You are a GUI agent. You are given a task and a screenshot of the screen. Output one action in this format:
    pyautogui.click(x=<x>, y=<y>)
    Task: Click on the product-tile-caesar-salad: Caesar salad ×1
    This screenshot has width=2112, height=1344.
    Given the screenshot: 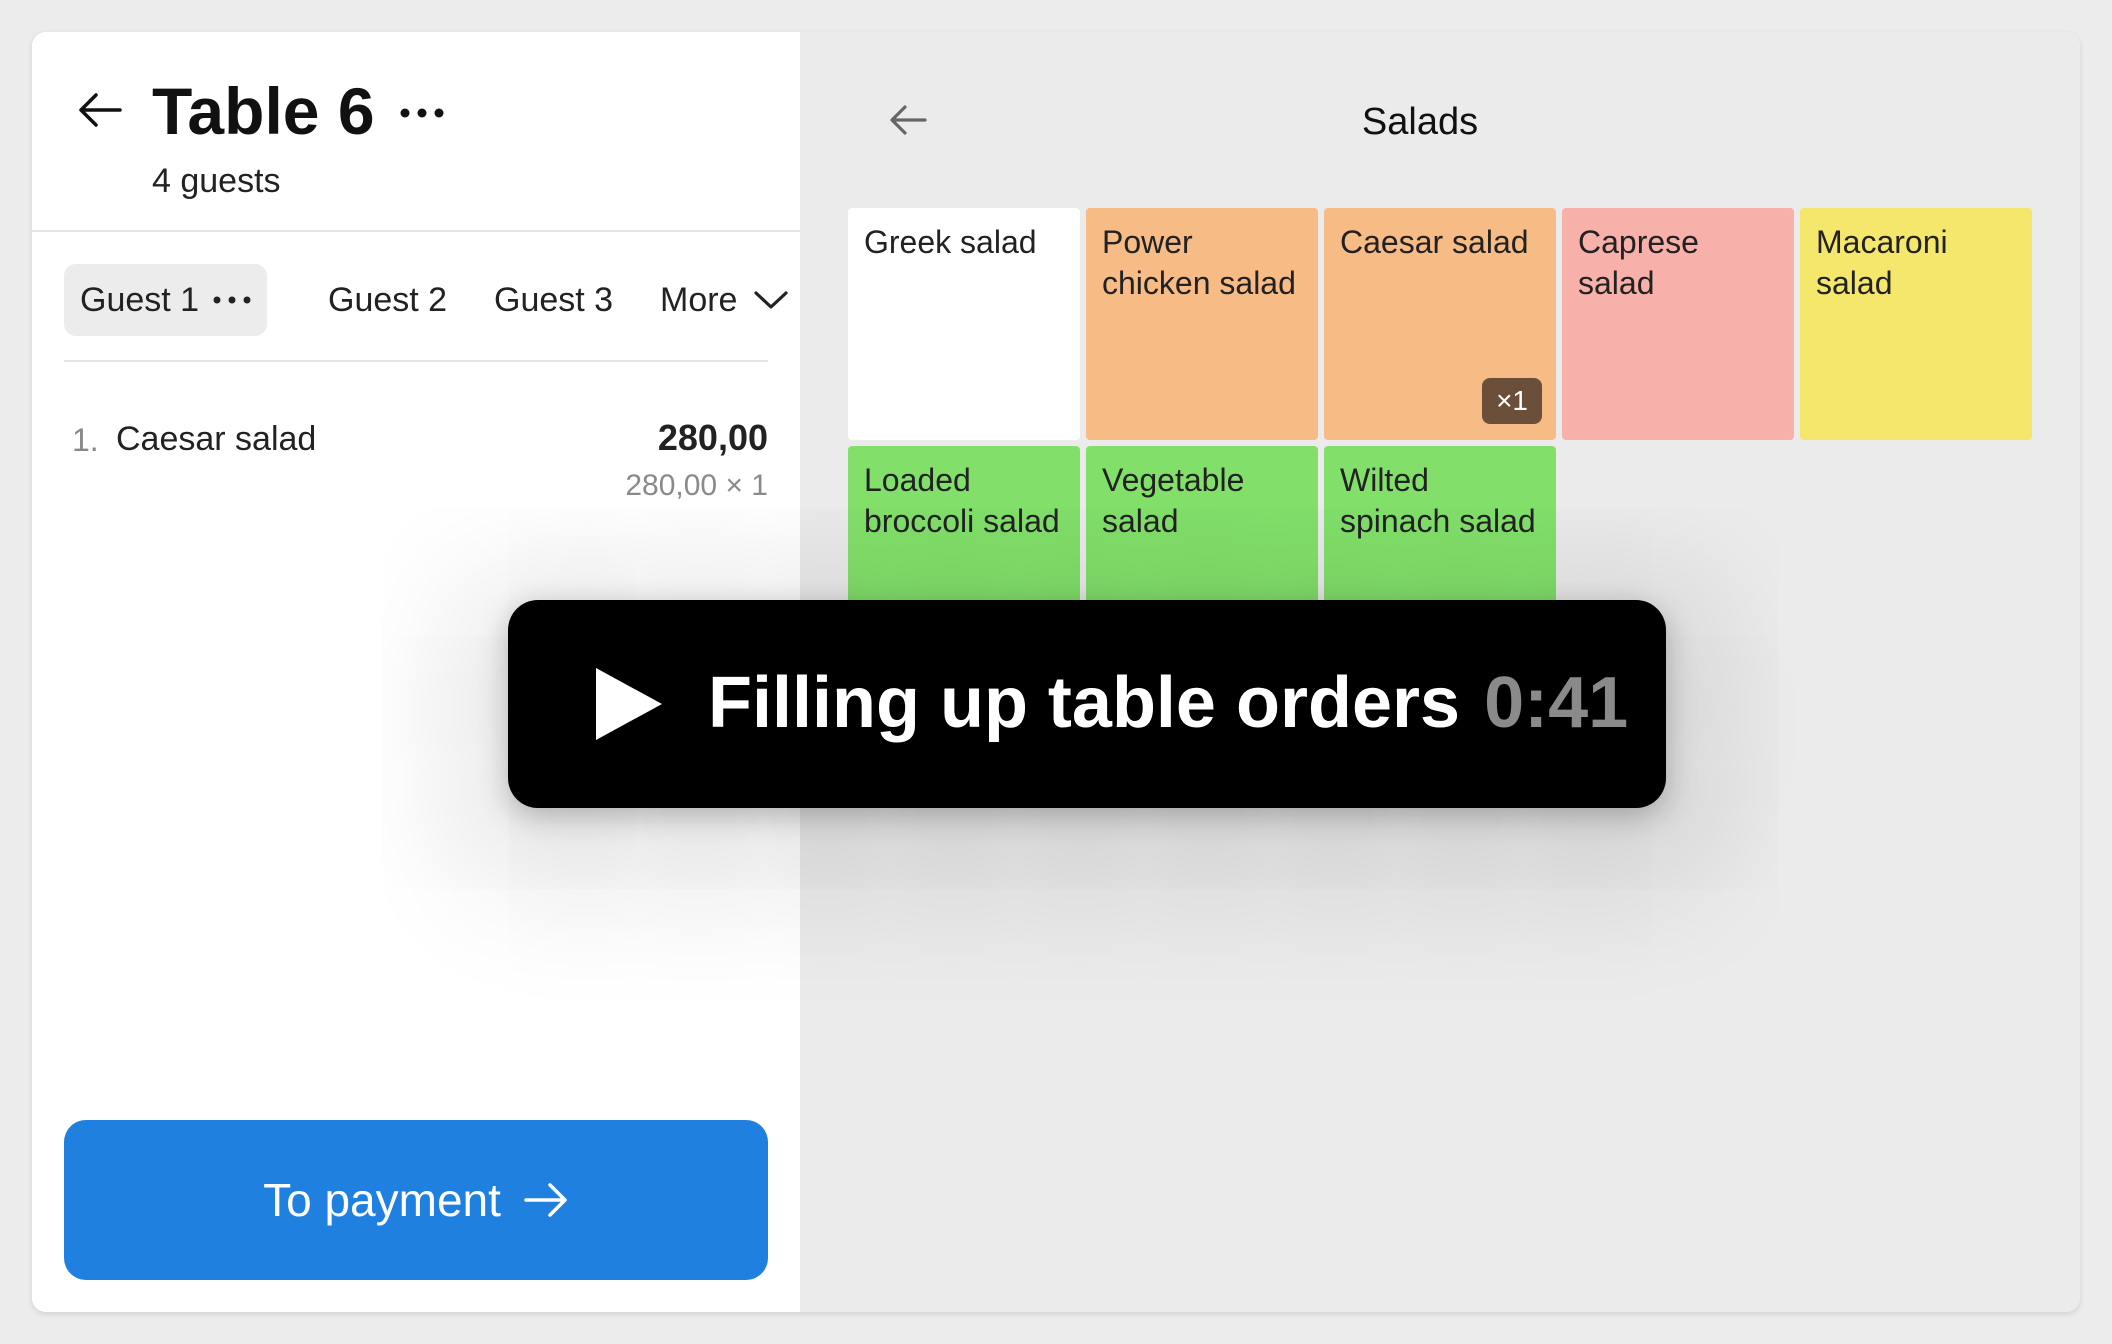 What is the action you would take?
    pyautogui.click(x=1440, y=324)
    